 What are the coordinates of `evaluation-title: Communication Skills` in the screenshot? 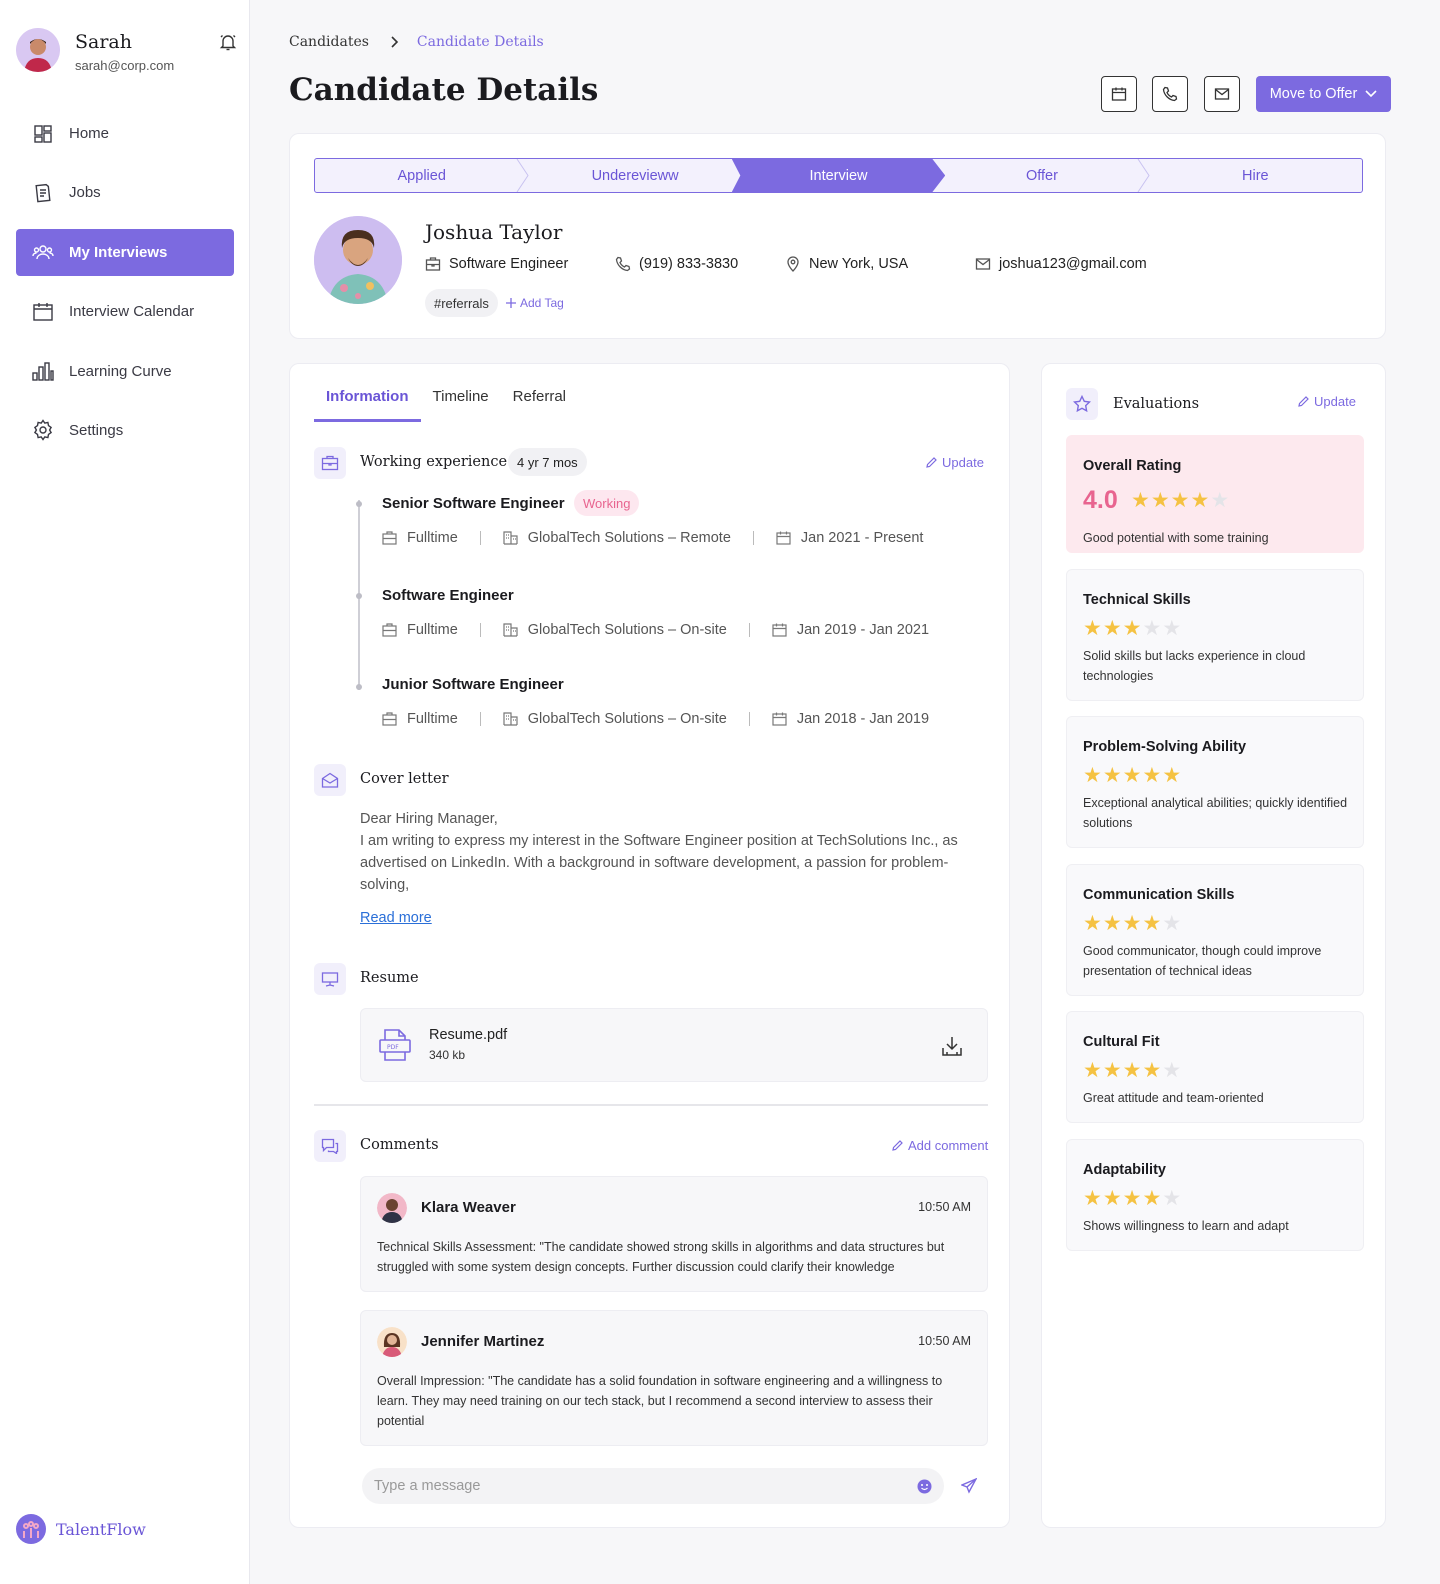 It's located at (1159, 895).